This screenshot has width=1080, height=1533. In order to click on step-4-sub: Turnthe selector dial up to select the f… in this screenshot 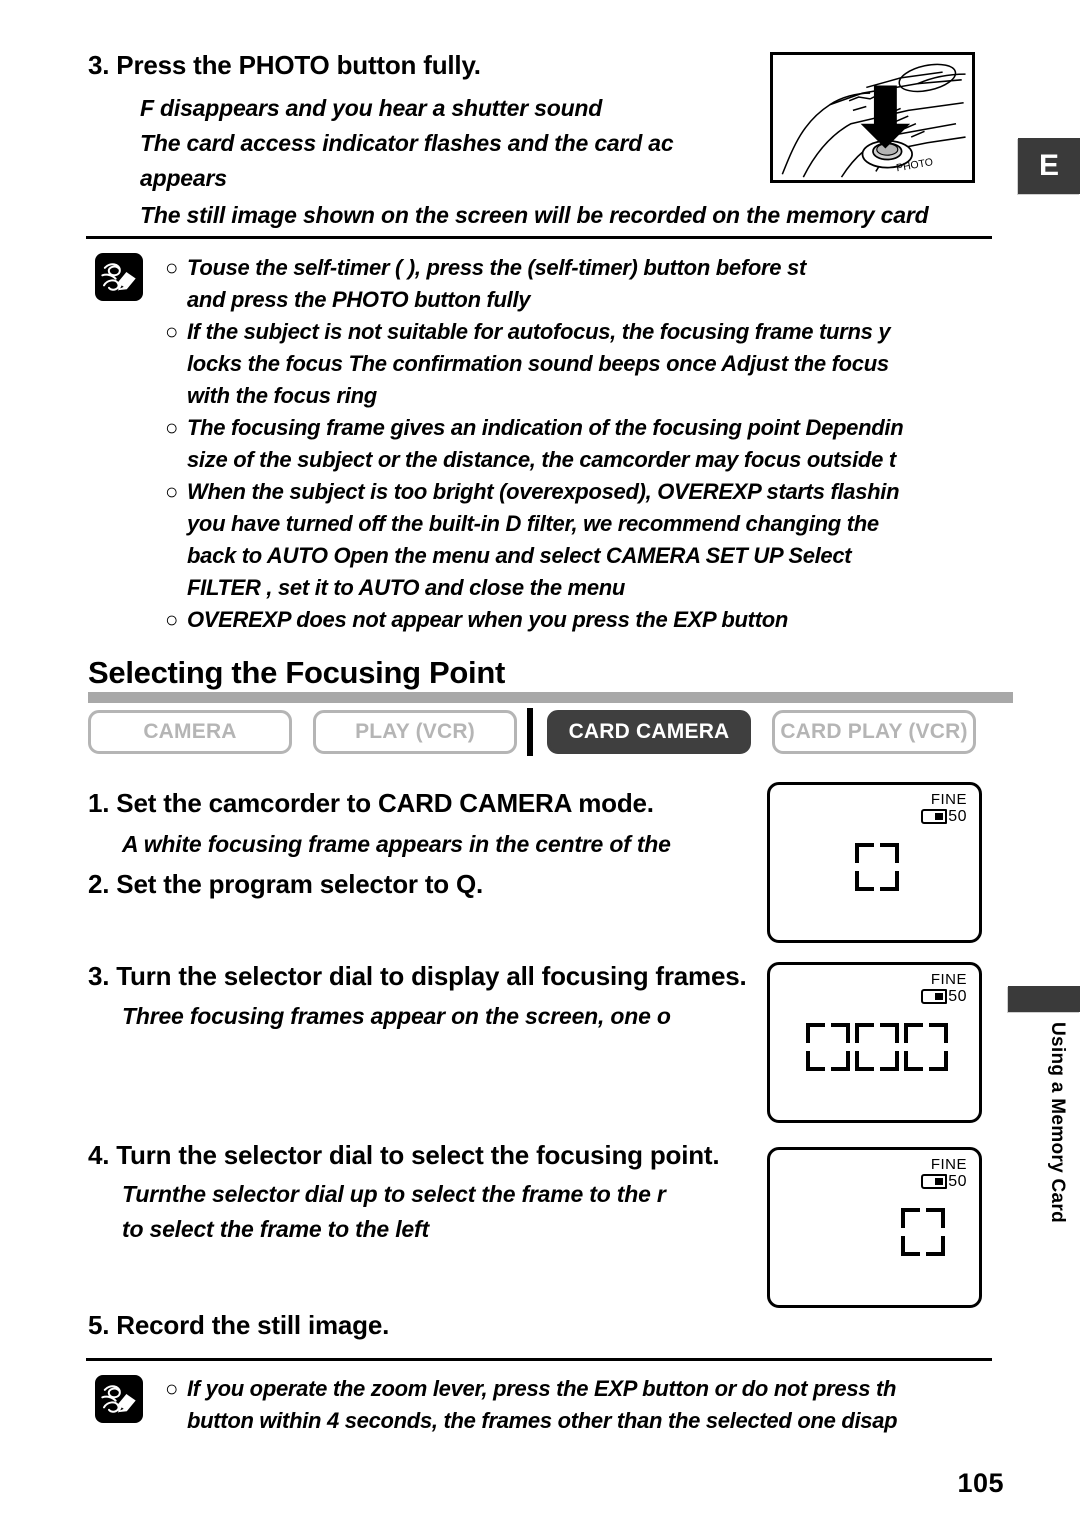, I will do `click(394, 1194)`.